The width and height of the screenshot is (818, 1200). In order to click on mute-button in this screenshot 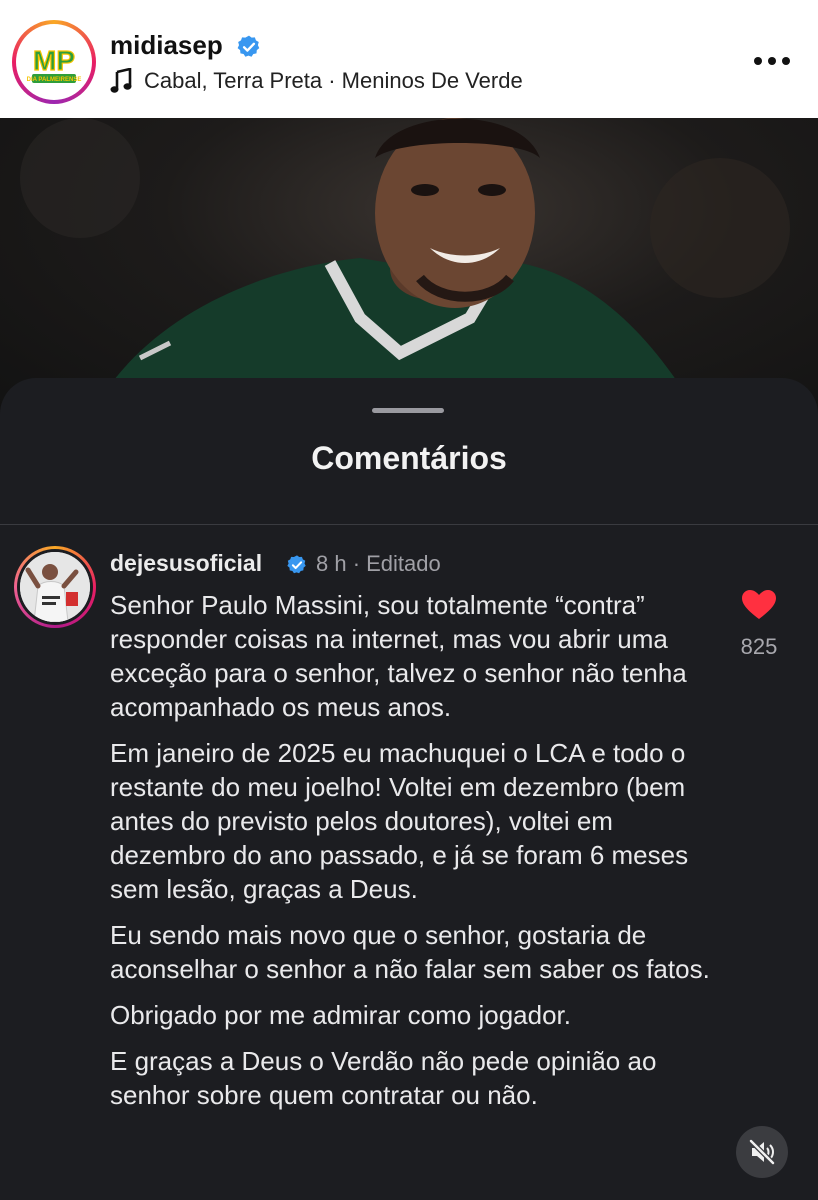, I will do `click(762, 1152)`.